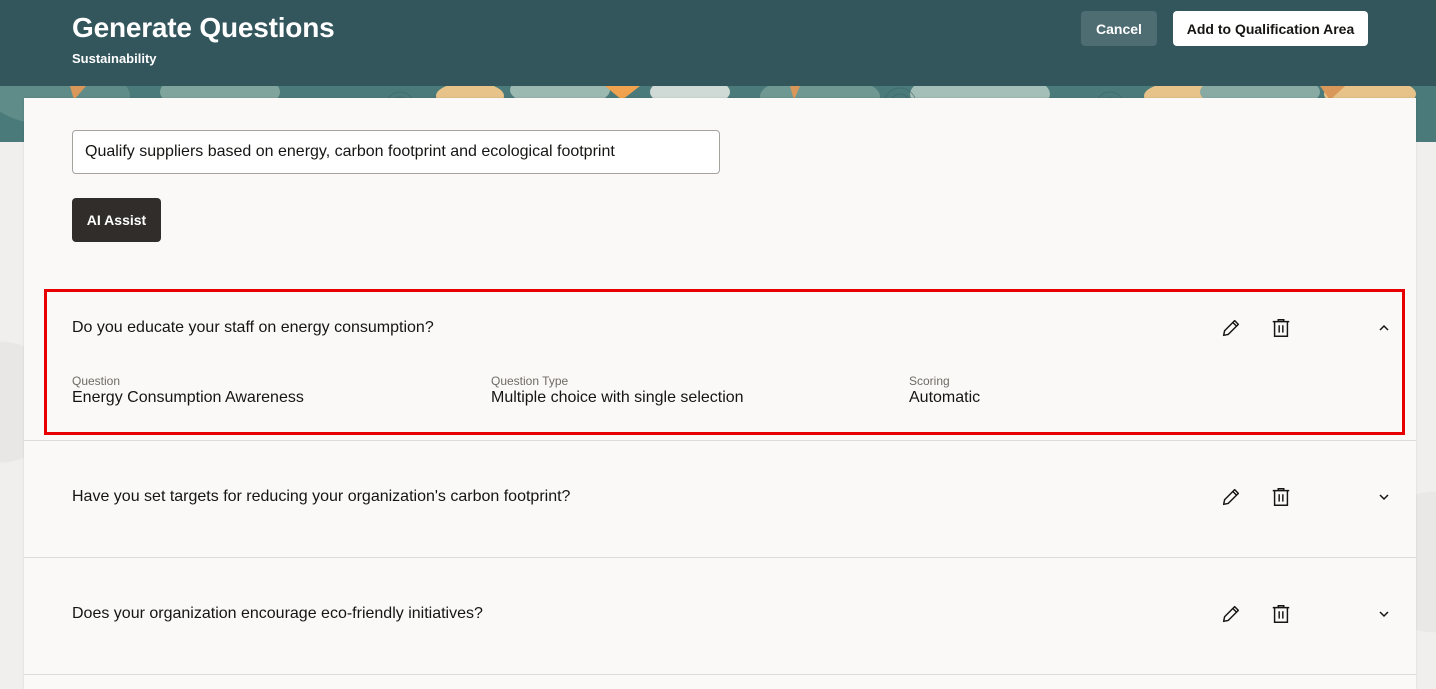 The image size is (1436, 689). I want to click on detail-value: Energy Consumption Awareness, so click(188, 397).